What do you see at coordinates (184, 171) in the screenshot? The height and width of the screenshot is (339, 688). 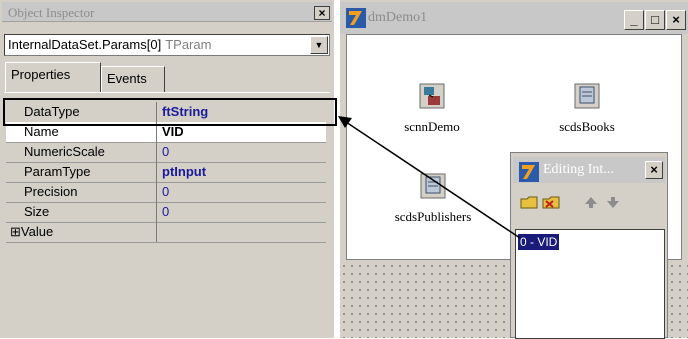 I see `property-value: ptInput` at bounding box center [184, 171].